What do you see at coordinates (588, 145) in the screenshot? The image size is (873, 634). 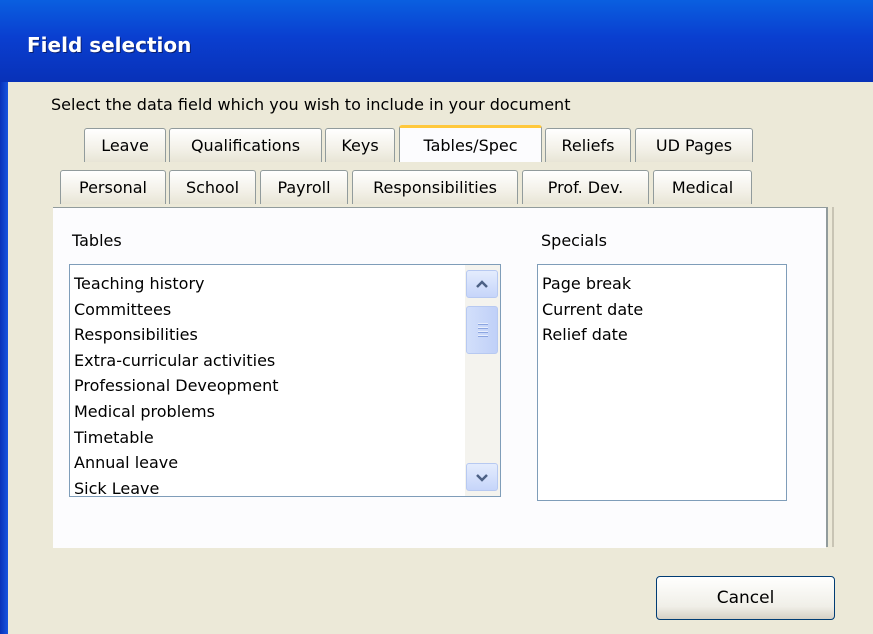 I see `tab-reliefs: Reliefs` at bounding box center [588, 145].